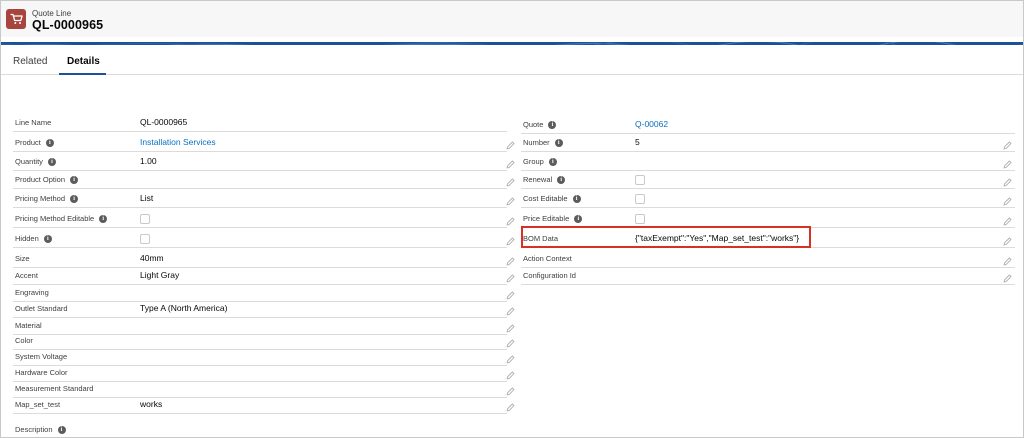 Image resolution: width=1024 pixels, height=438 pixels. What do you see at coordinates (68, 25) in the screenshot?
I see `record-title: QL-0000965` at bounding box center [68, 25].